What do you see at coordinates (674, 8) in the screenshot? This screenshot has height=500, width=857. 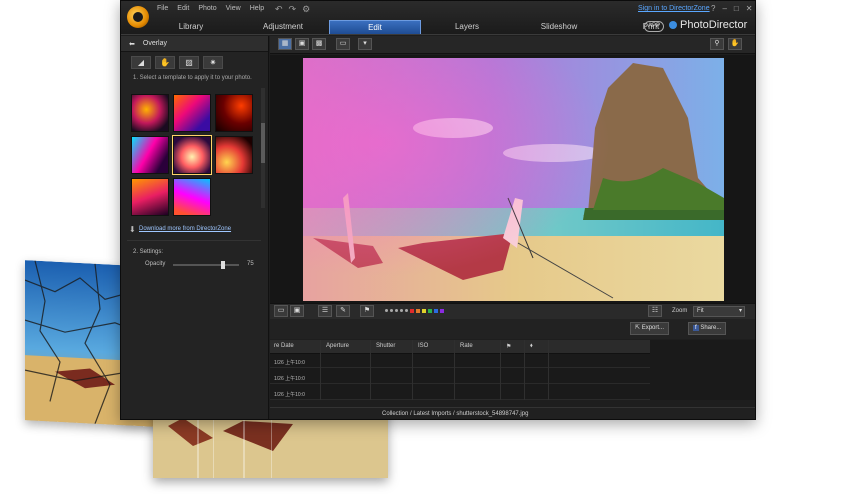 I see `signin-link: Sign in to DirectorZone` at bounding box center [674, 8].